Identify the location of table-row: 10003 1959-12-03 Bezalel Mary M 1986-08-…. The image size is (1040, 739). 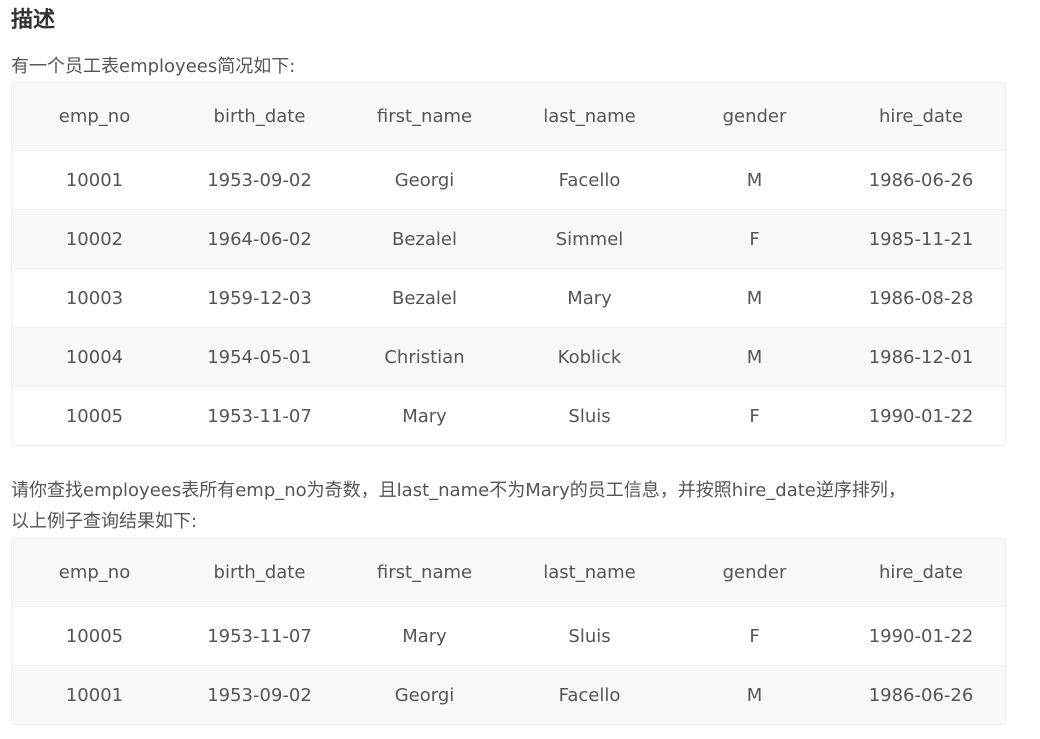
(508, 298).